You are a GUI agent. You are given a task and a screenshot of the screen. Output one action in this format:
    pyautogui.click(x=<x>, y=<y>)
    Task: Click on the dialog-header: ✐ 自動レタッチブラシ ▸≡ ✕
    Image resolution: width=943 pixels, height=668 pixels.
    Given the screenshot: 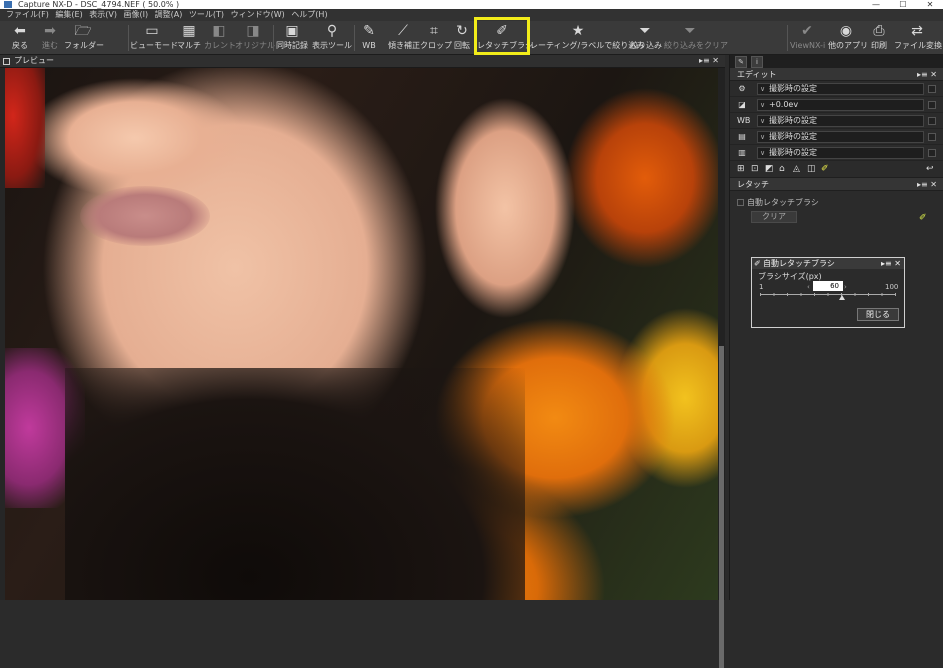 What is the action you would take?
    pyautogui.click(x=828, y=263)
    